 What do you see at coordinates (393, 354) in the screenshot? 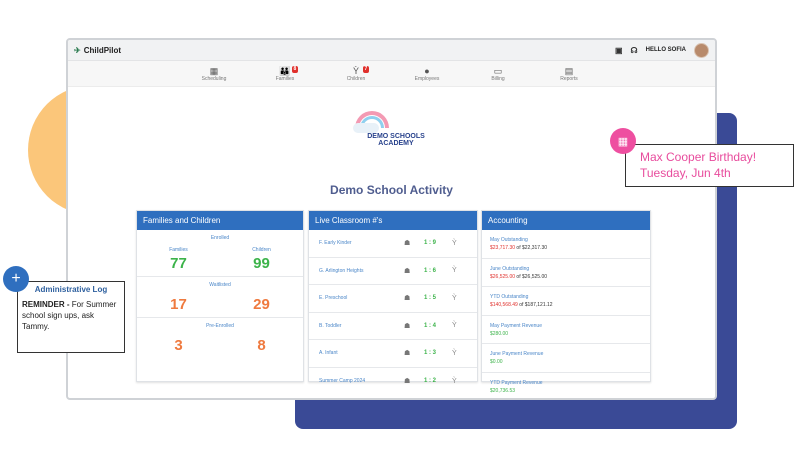
I see `classroom-row: A. Infant ☗ 1 : 3 Ỳ` at bounding box center [393, 354].